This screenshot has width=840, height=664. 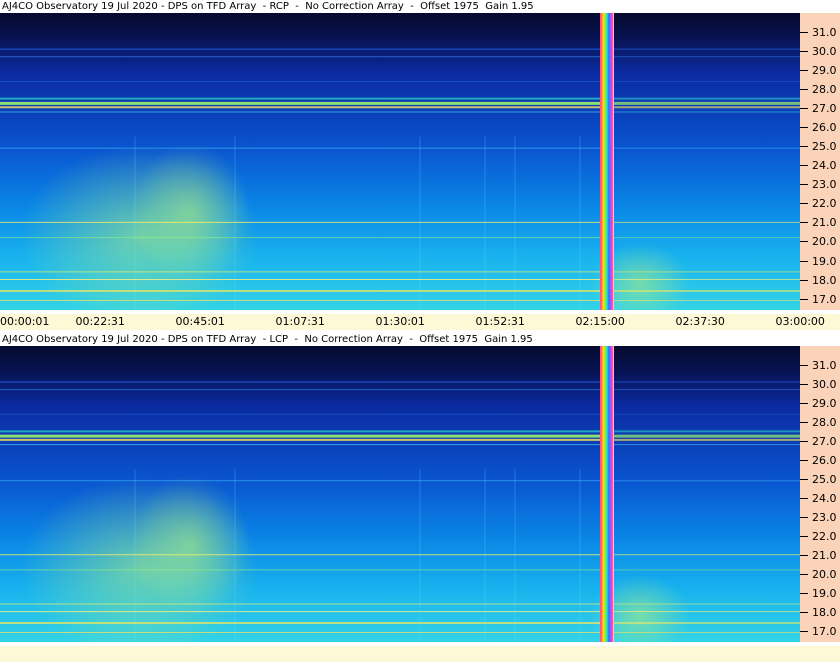 What do you see at coordinates (420, 654) in the screenshot?
I see `time-axis-empty` at bounding box center [420, 654].